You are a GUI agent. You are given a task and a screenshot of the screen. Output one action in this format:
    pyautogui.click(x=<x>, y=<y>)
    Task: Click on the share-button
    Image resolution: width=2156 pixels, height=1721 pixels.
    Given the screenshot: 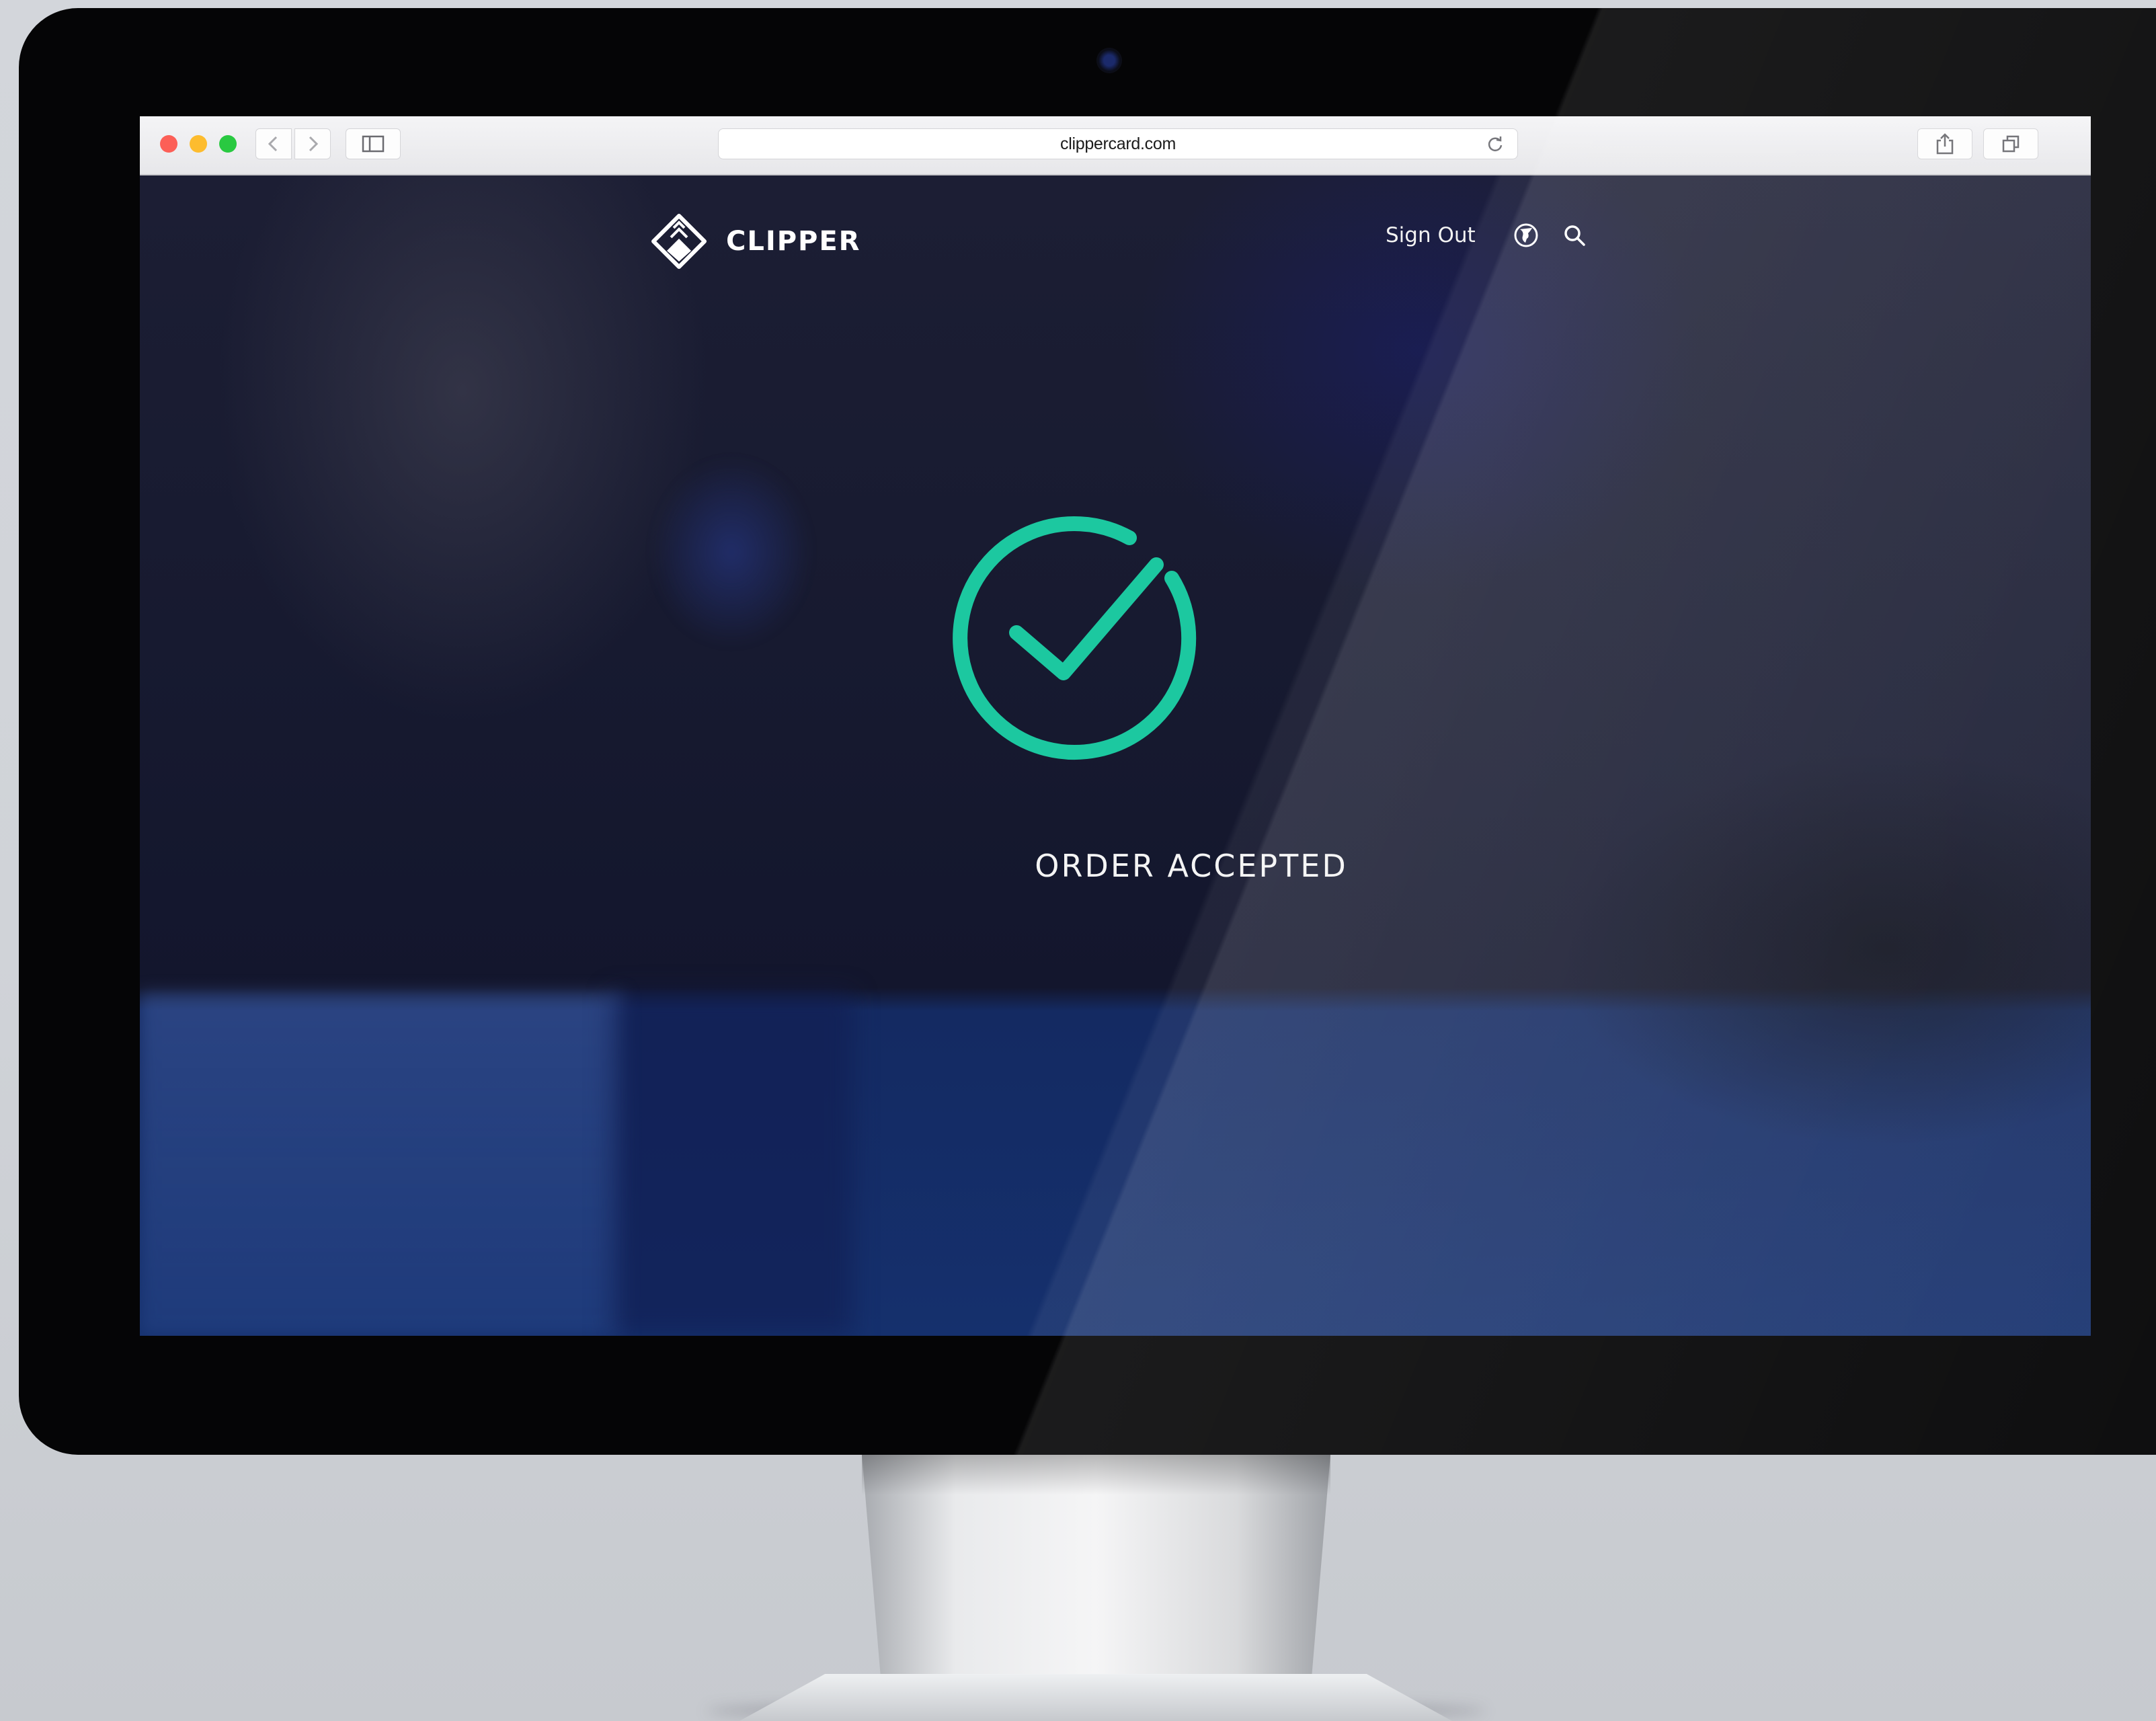 What is the action you would take?
    pyautogui.click(x=1944, y=143)
    